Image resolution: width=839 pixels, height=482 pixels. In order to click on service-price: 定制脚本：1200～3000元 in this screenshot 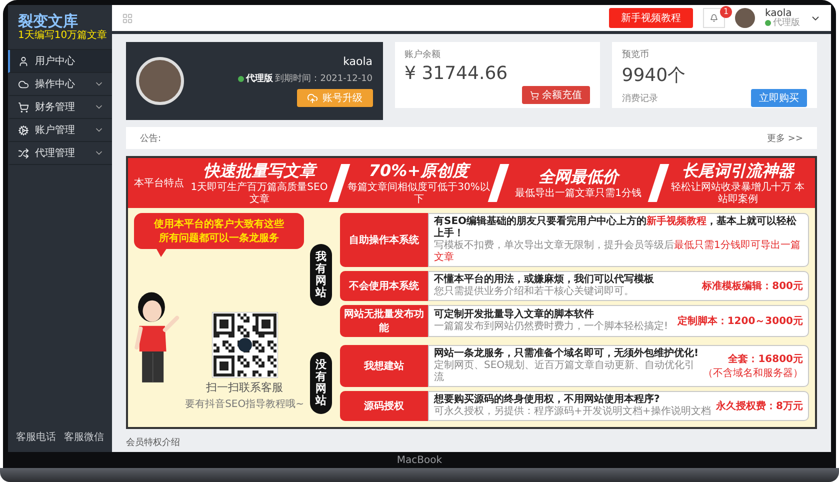, I will do `click(740, 321)`.